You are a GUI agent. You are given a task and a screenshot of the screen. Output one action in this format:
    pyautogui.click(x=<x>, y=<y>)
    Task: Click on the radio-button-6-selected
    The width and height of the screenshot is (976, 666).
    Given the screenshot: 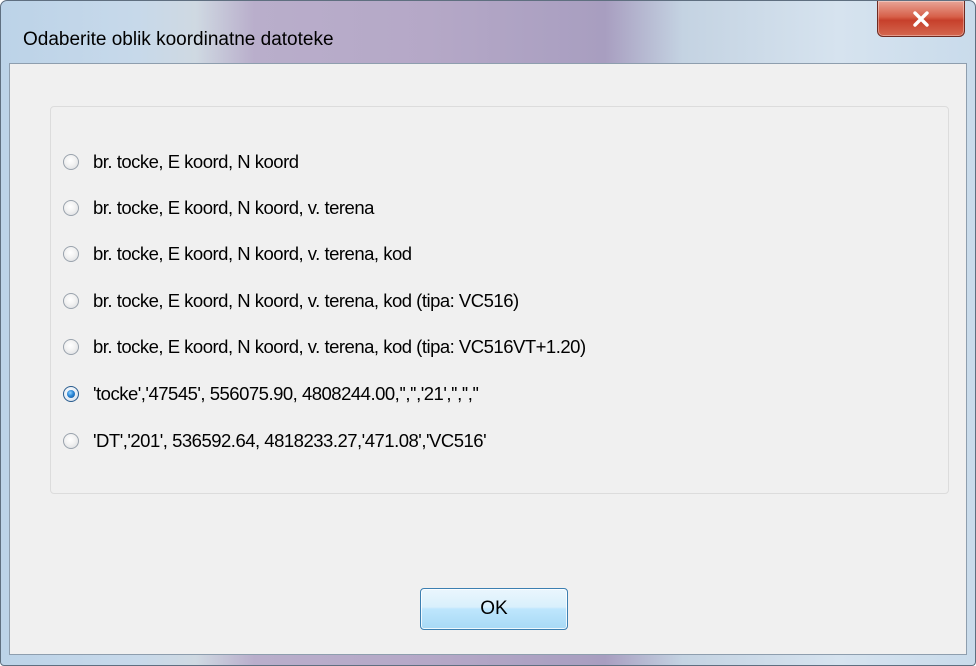 What is the action you would take?
    pyautogui.click(x=71, y=394)
    